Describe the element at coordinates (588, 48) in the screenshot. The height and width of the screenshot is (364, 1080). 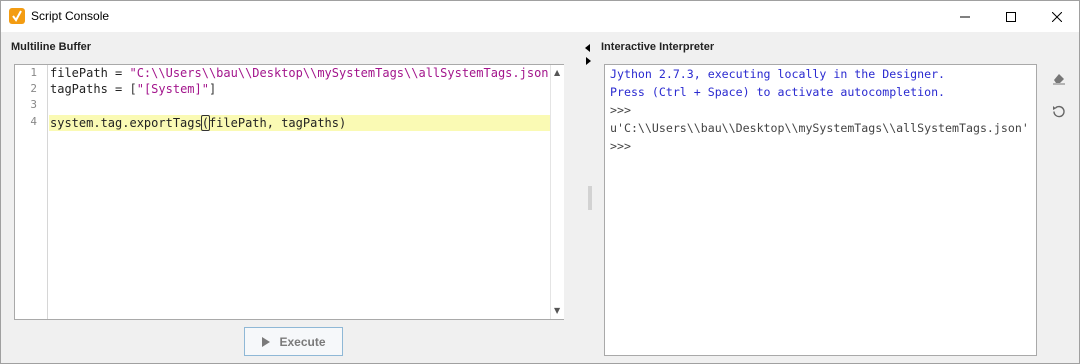
I see `collapse-left-icon` at that location.